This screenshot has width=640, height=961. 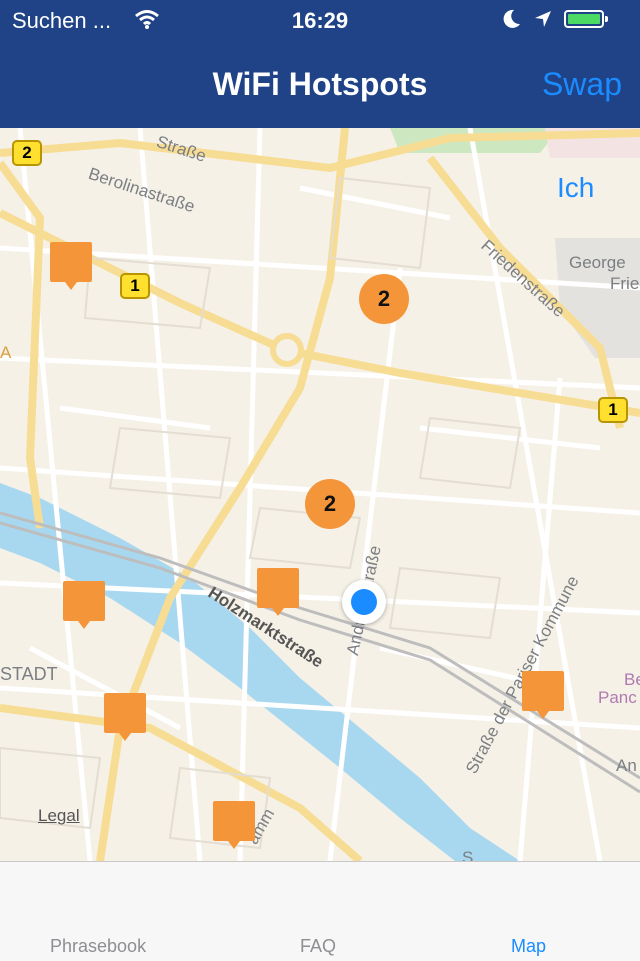 What do you see at coordinates (320, 911) in the screenshot?
I see `tab-bar: Phrasebook FAQ Map` at bounding box center [320, 911].